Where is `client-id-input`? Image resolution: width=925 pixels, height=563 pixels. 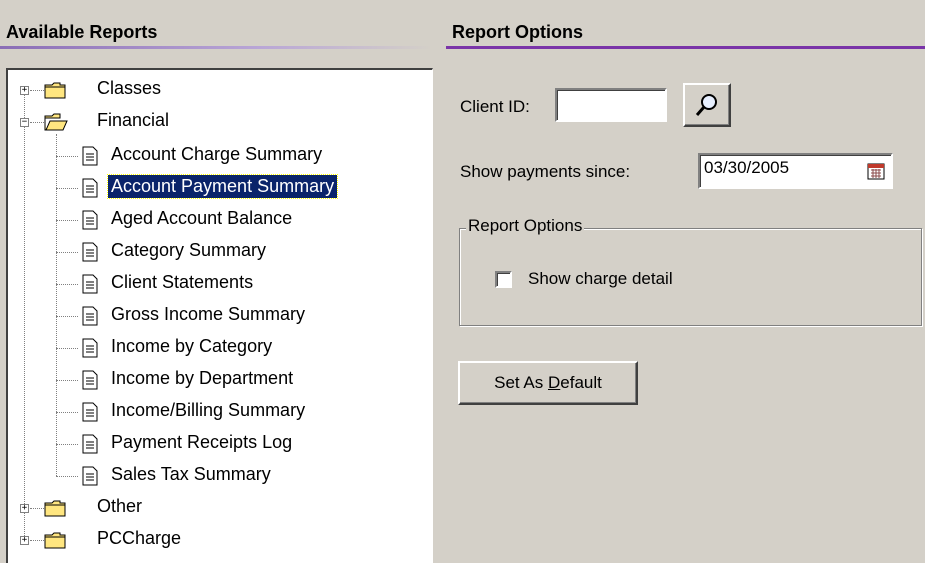
client-id-input is located at coordinates (611, 105).